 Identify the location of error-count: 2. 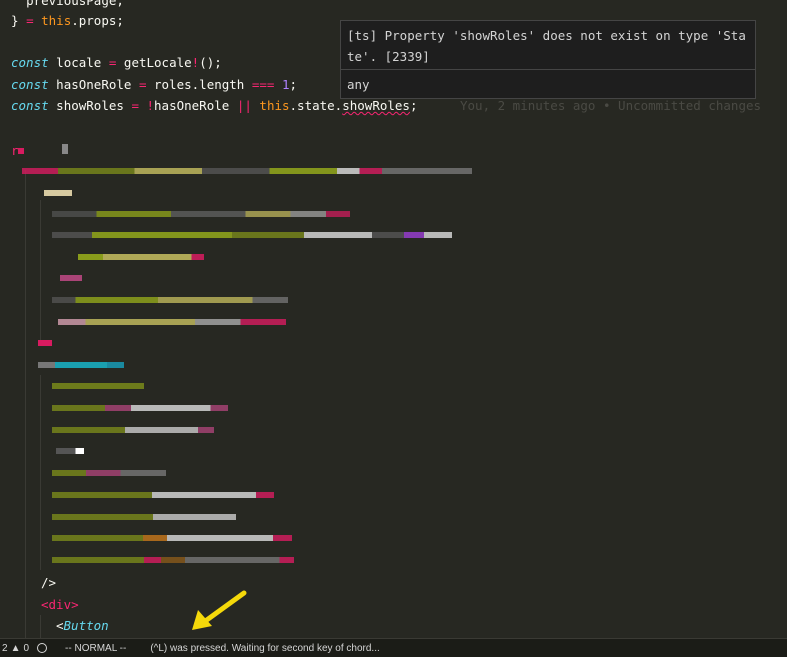
(5, 648).